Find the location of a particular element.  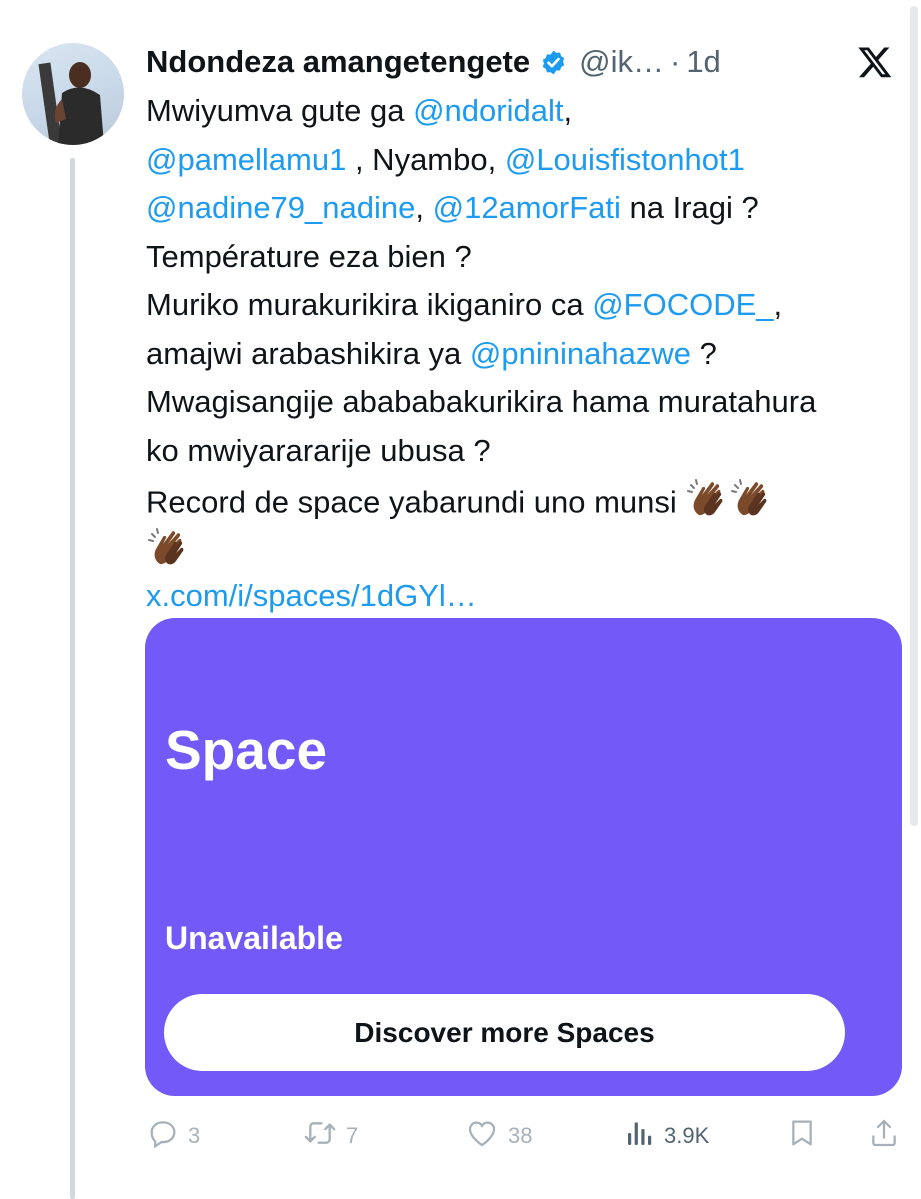

tweet-line: ko mwiyarararije ubusa ? is located at coordinates (526, 451).